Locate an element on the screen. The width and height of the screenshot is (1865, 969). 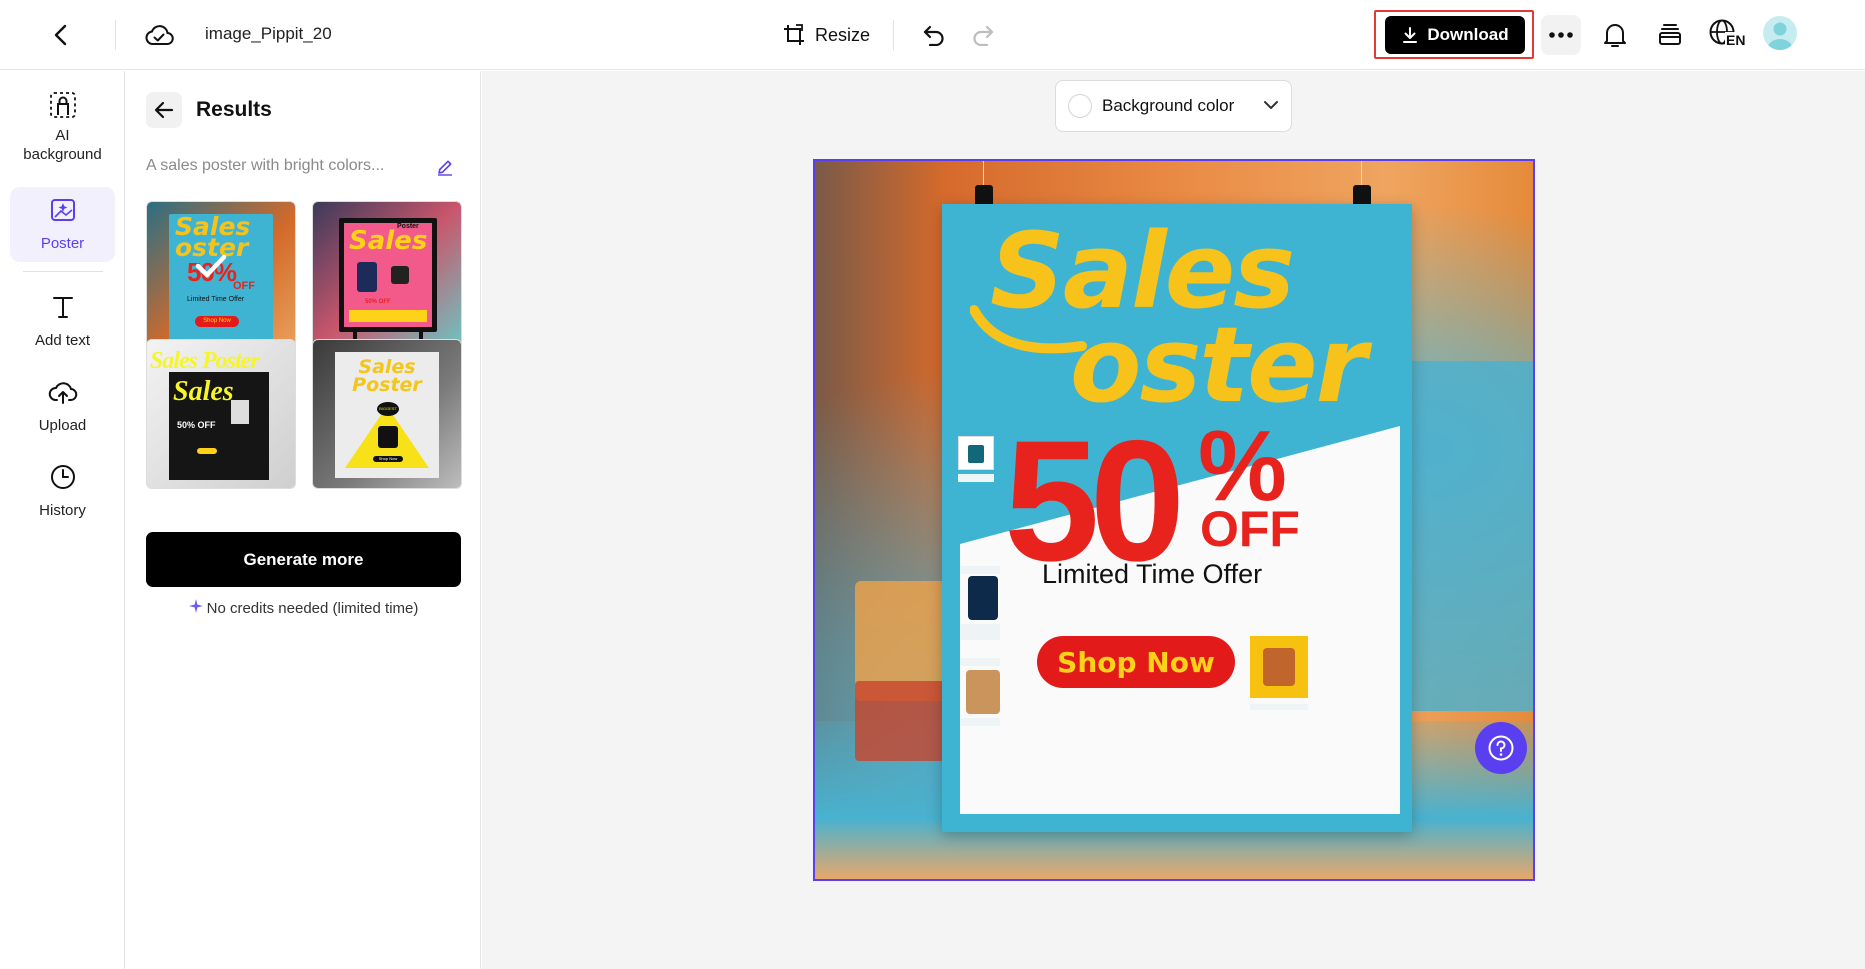
sparkle-icon is located at coordinates (195, 608).